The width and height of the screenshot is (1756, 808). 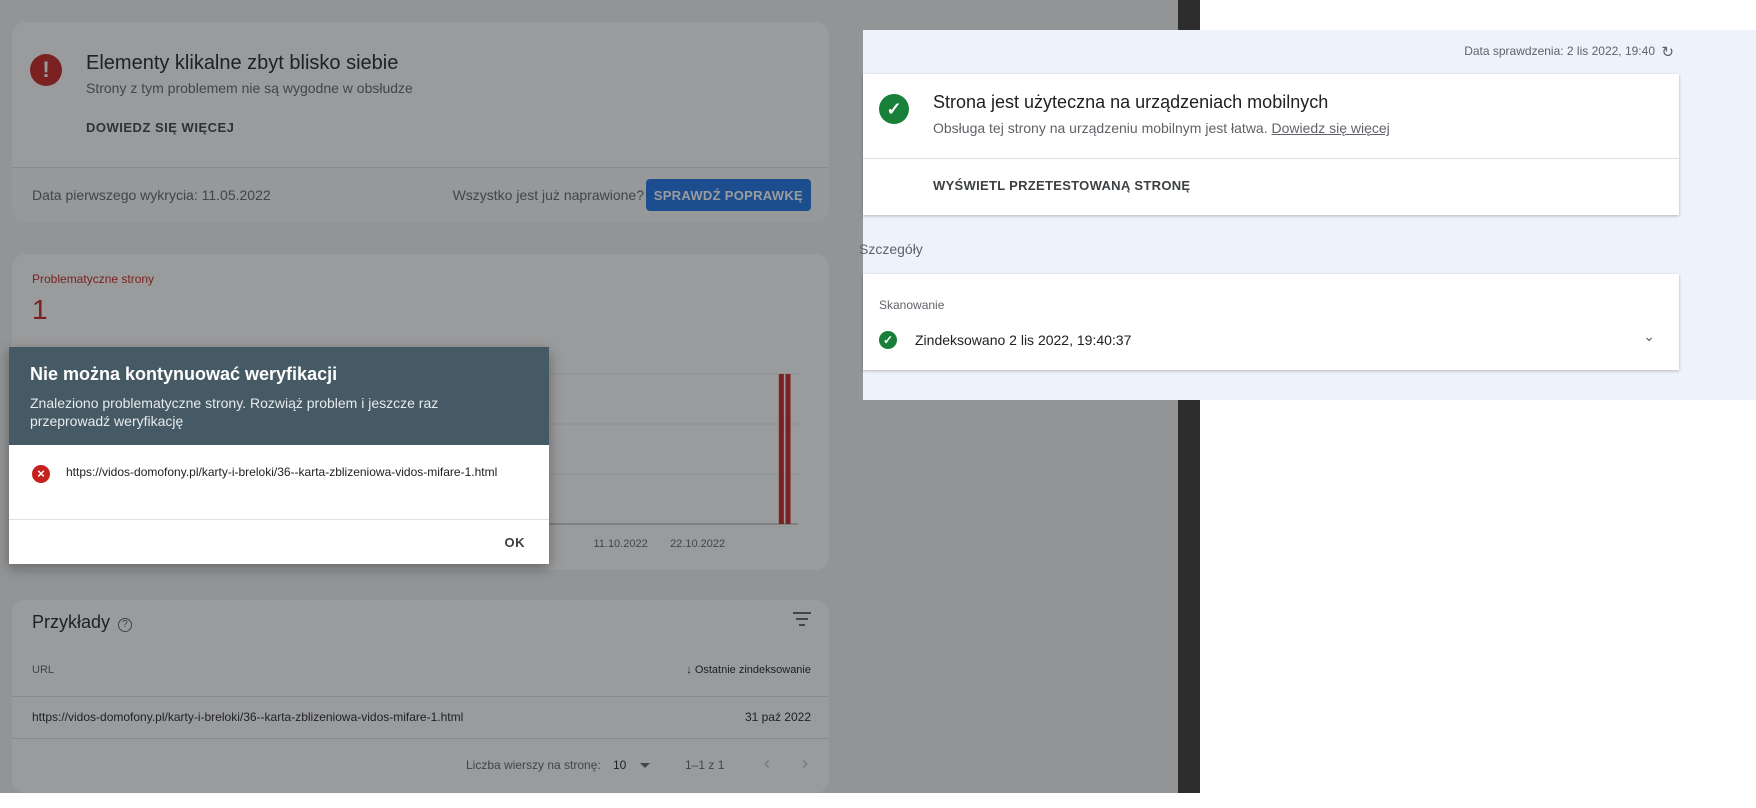 What do you see at coordinates (1559, 51) in the screenshot?
I see `checked-date: Data sprawdzenia: 2 lis 2022, 19:40` at bounding box center [1559, 51].